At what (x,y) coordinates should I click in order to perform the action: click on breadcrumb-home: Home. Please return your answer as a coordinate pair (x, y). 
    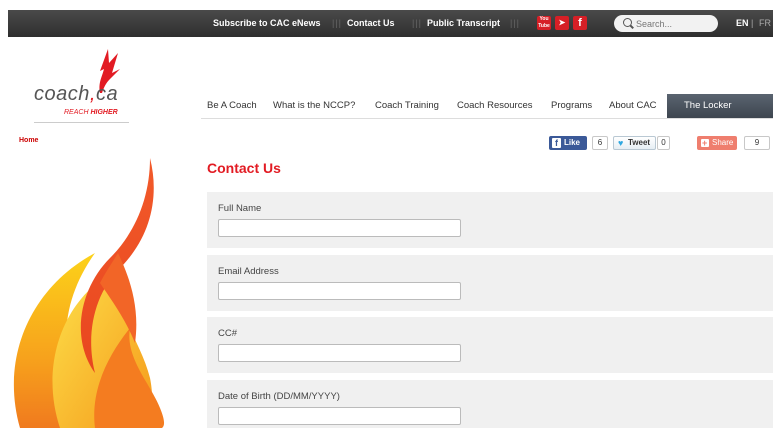
    Looking at the image, I should click on (28, 140).